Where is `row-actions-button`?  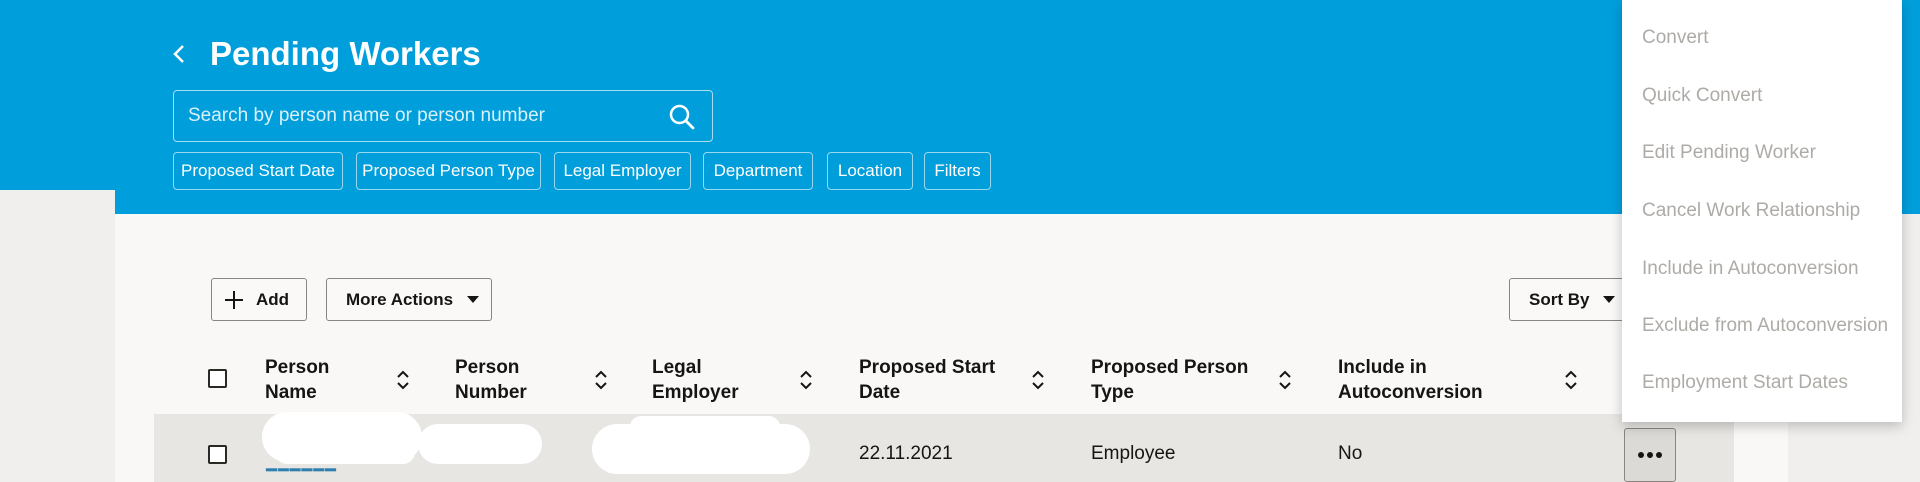
row-actions-button is located at coordinates (1650, 455).